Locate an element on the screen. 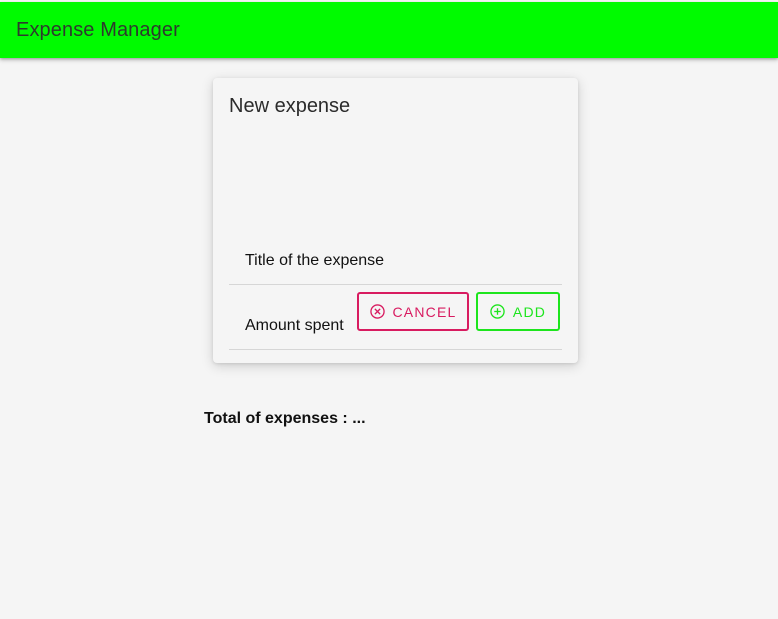 The height and width of the screenshot is (619, 778). cancel-circle-icon is located at coordinates (377, 311).